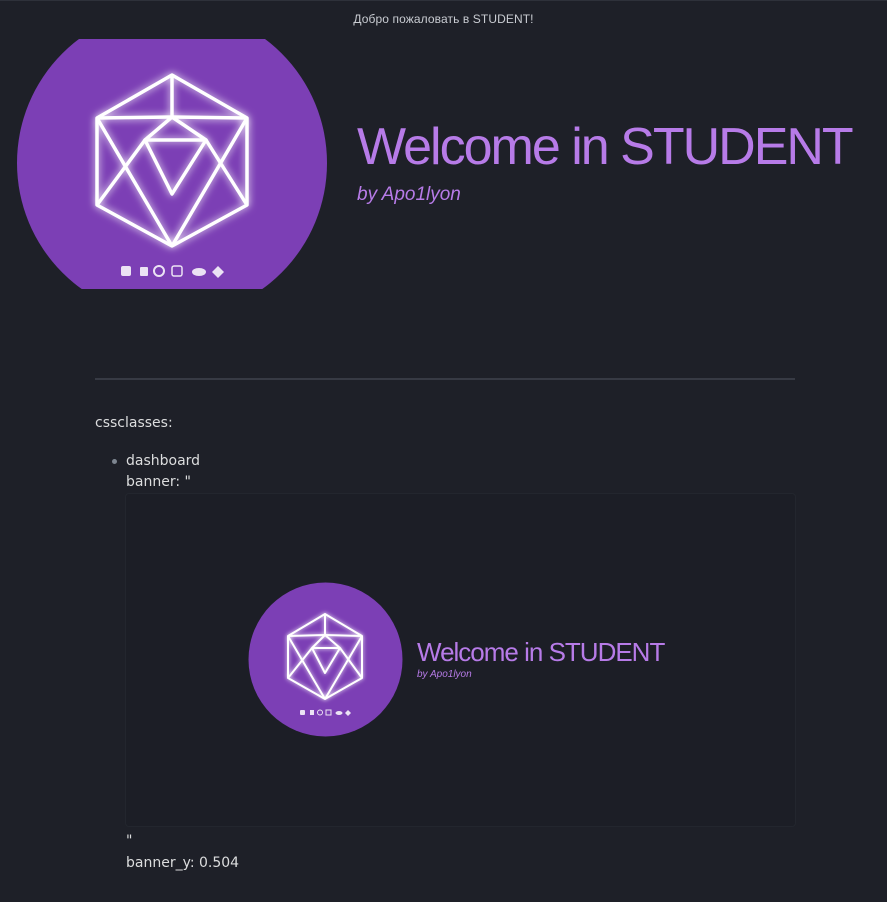 The width and height of the screenshot is (887, 902). I want to click on banner-title: Welcome in STUDENT, so click(541, 652).